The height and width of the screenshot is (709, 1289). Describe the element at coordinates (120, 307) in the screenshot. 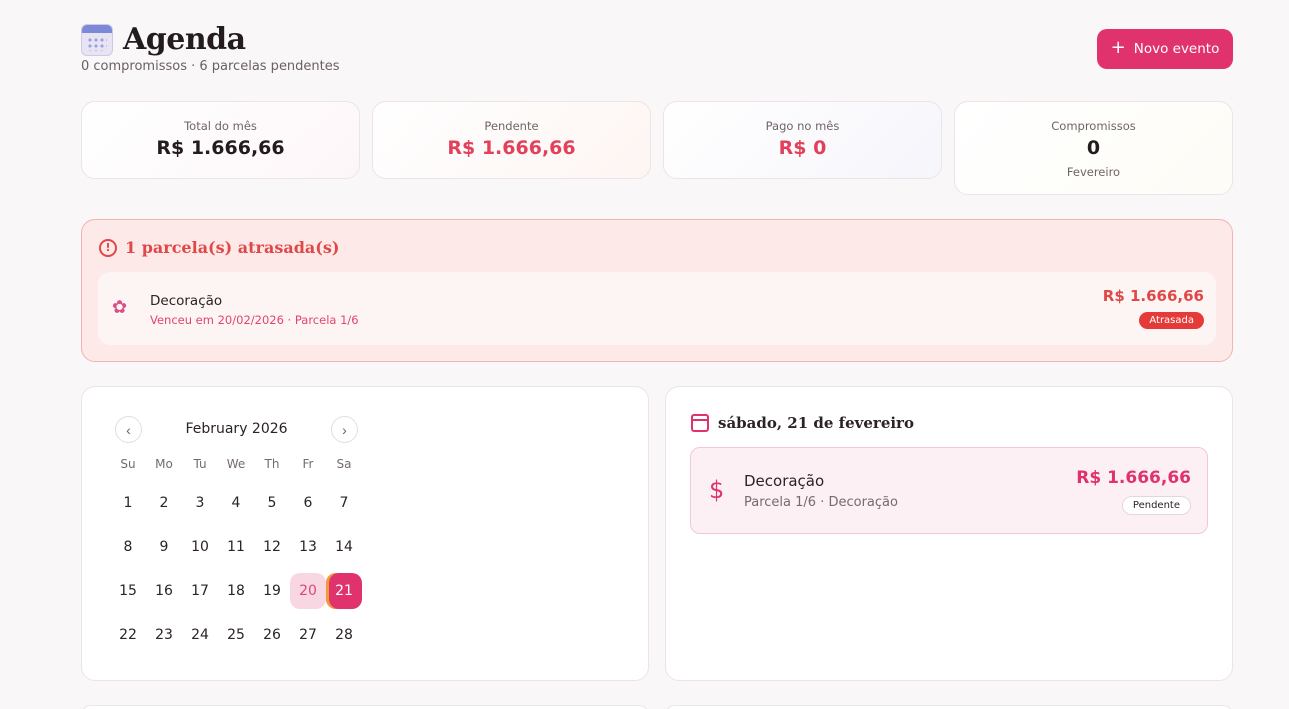

I see `bouquet-icon: ✿` at that location.